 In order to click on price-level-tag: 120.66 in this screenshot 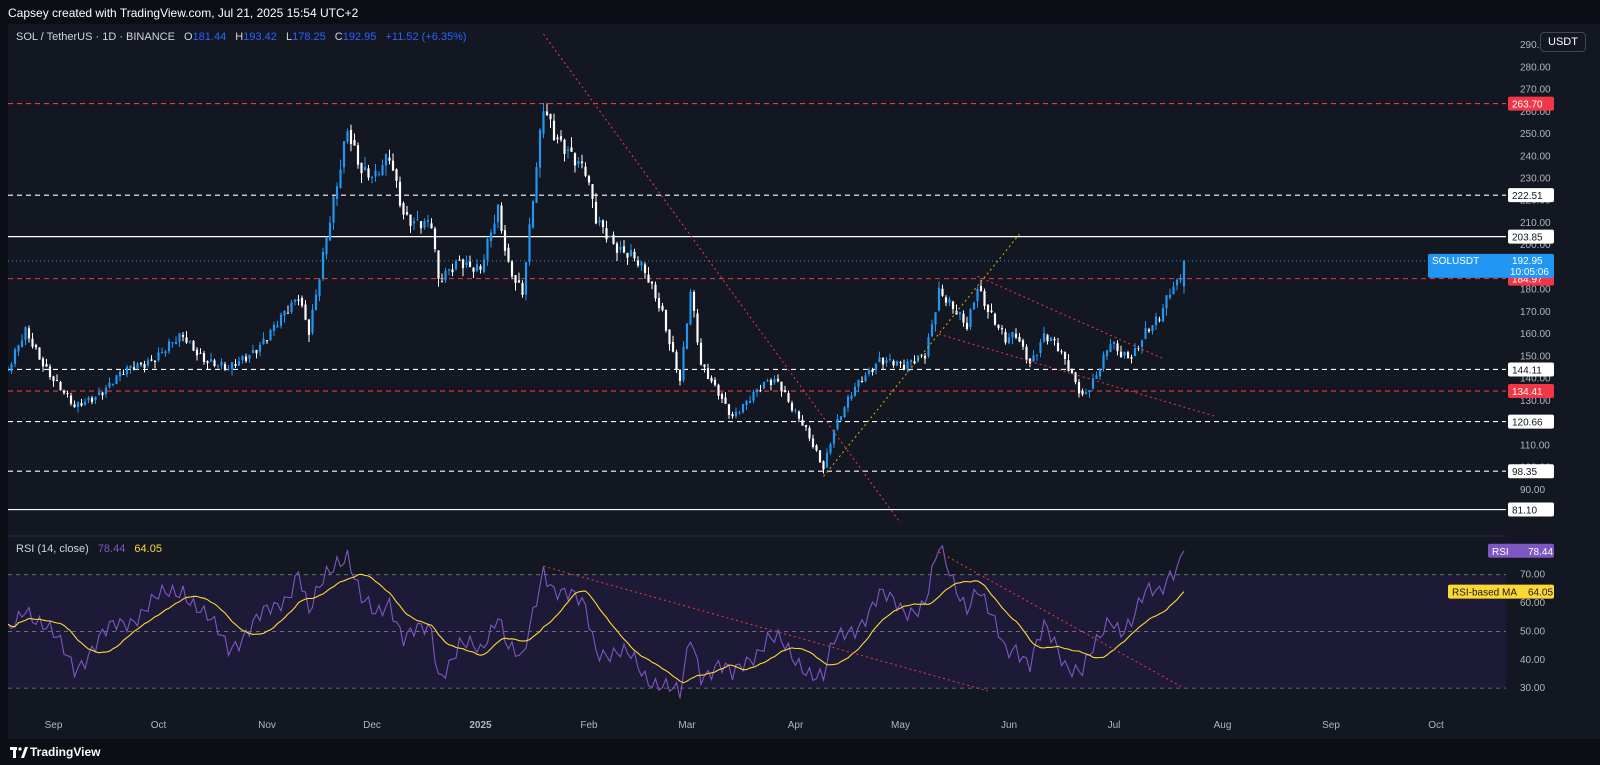, I will do `click(1531, 421)`.